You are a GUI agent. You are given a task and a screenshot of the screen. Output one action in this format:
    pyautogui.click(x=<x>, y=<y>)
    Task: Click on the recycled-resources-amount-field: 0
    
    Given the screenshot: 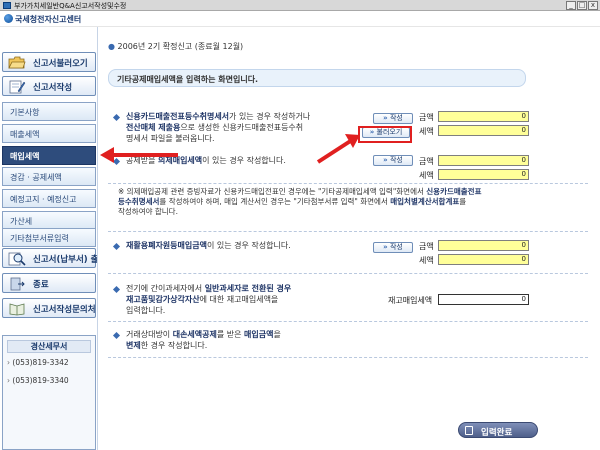 What is the action you would take?
    pyautogui.click(x=483, y=245)
    